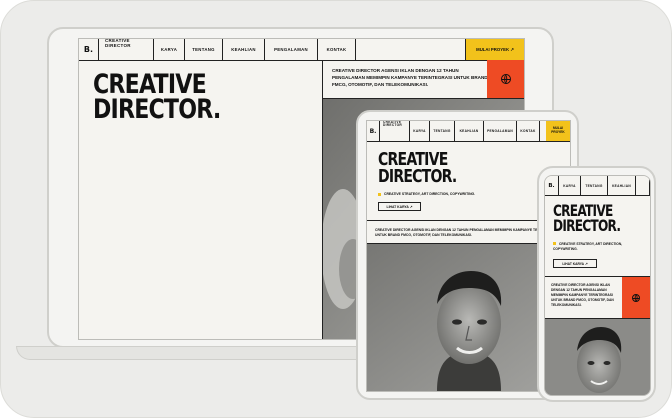 The image size is (672, 420). I want to click on tablet-headline-line-2: DIRECTOR., so click(417, 176).